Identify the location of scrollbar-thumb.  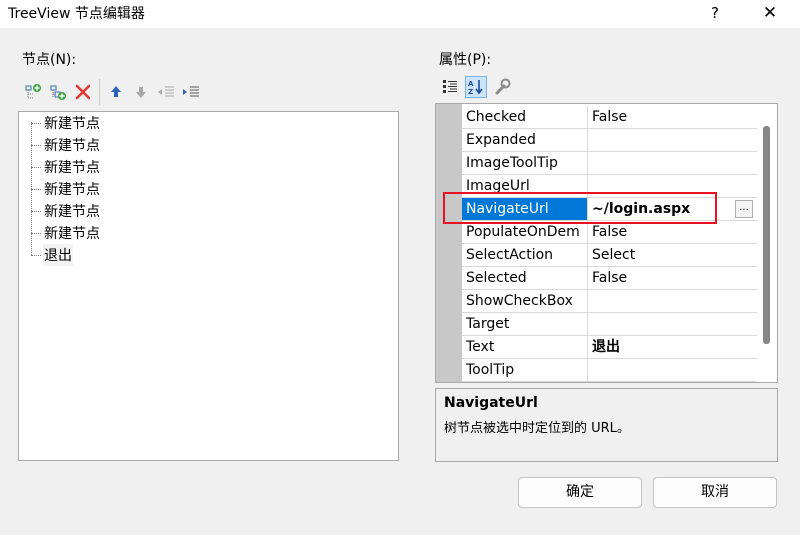
(766, 235).